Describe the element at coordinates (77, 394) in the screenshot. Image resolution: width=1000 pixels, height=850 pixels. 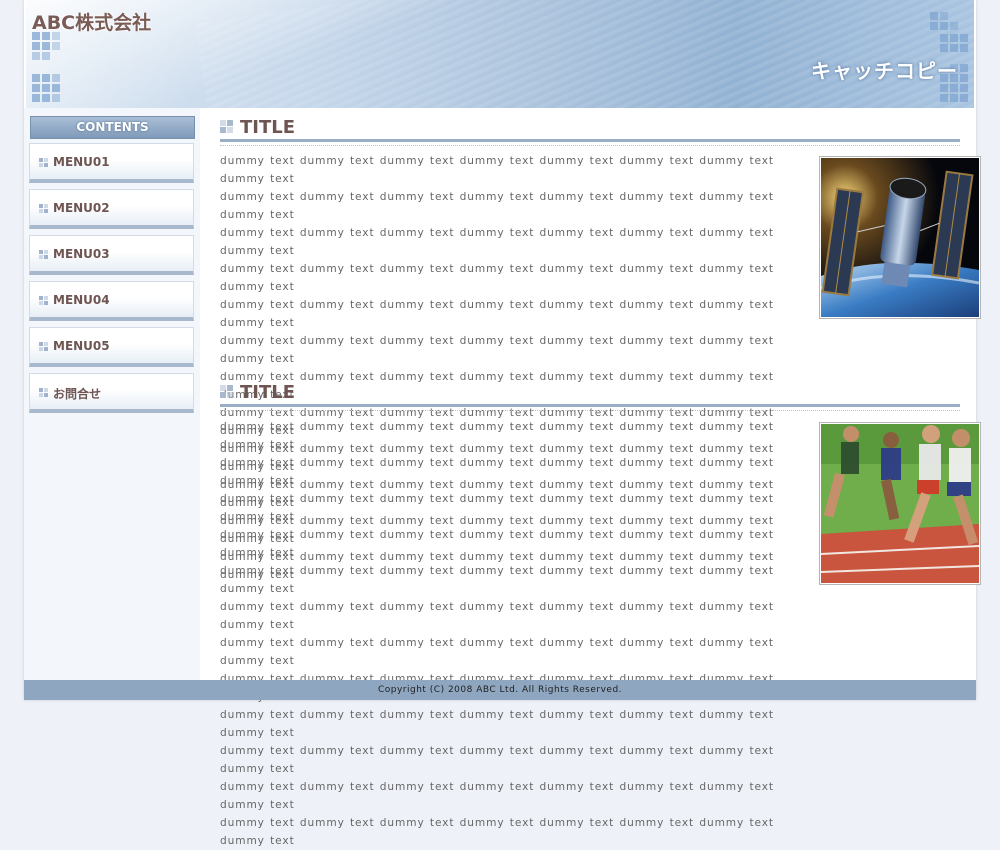
I see `sidebar-item-label: お問合せ` at that location.